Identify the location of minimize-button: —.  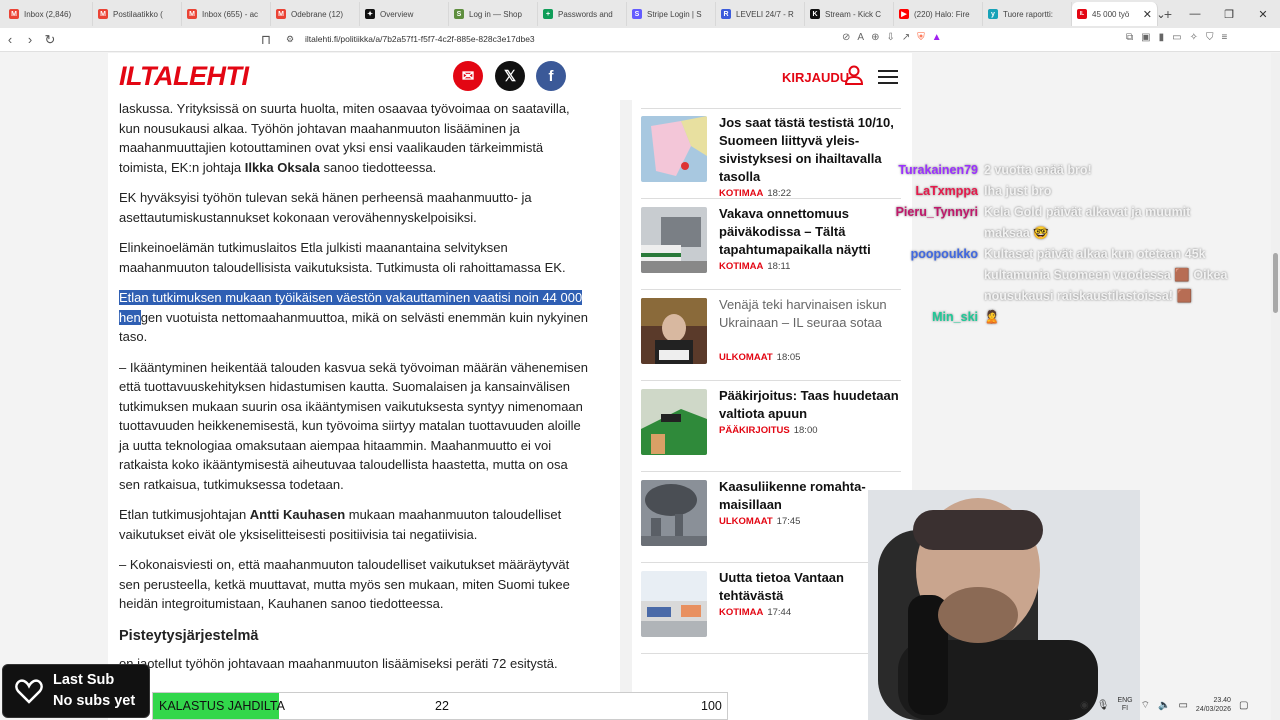
(1195, 14).